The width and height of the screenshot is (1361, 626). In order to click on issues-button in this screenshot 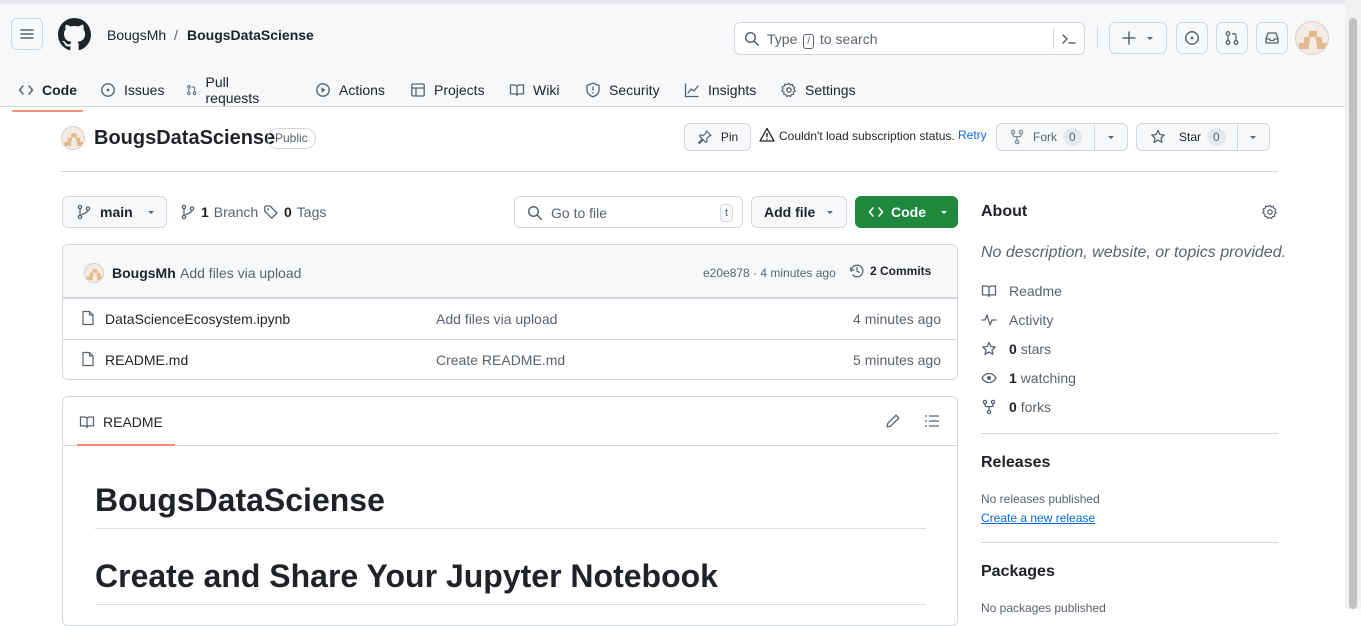, I will do `click(1192, 38)`.